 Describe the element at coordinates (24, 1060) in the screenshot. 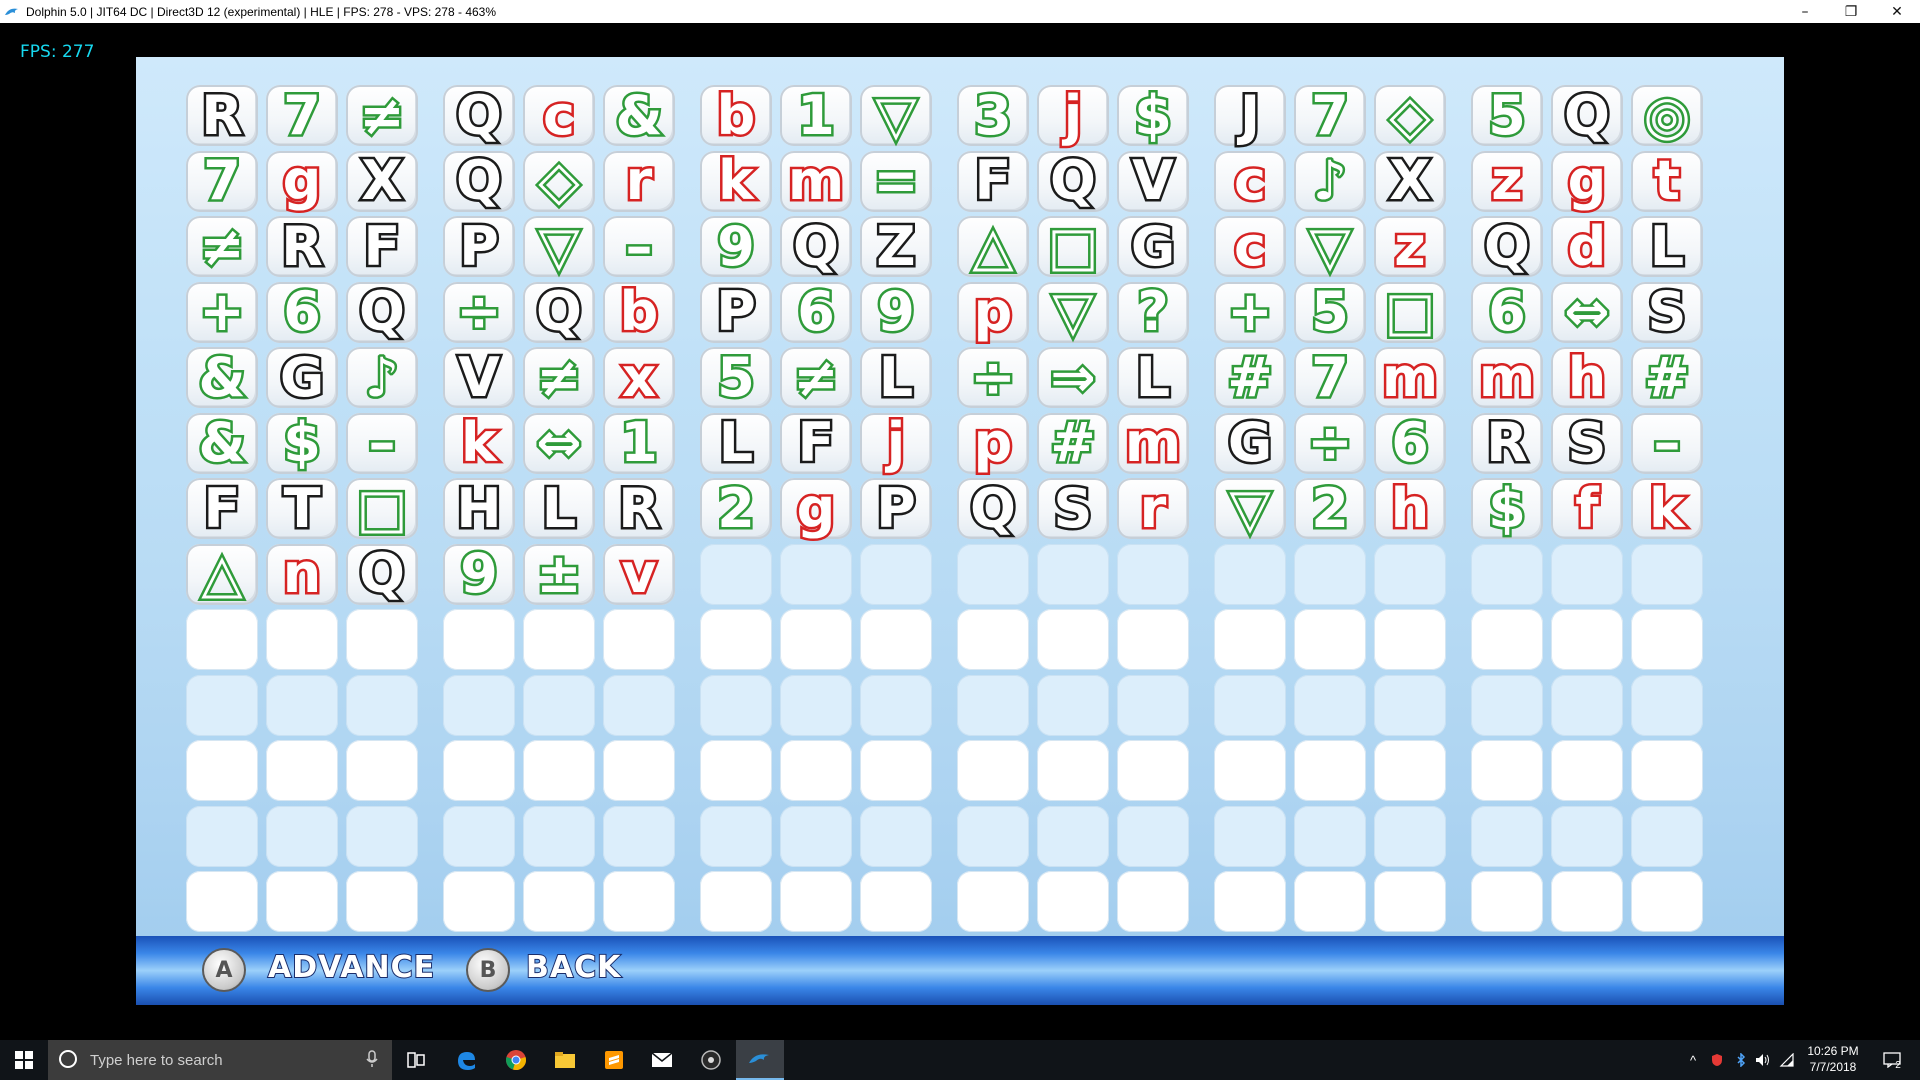

I see `start-button` at that location.